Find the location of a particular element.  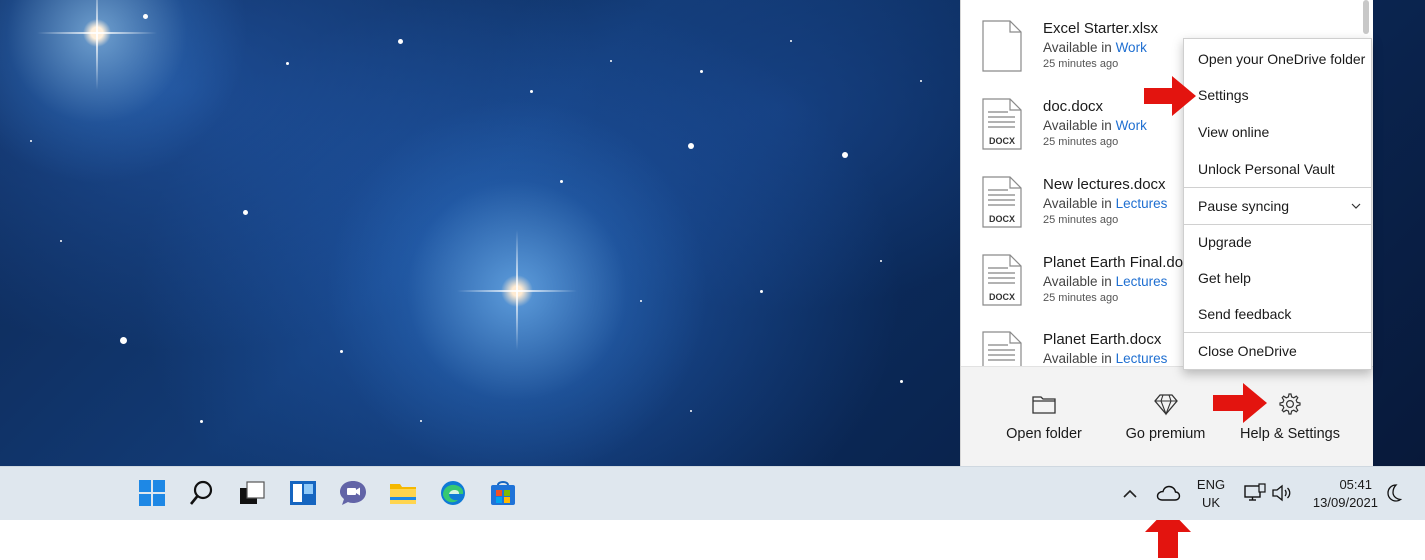

clock-date: 13/09/2021 is located at coordinates (1340, 502).